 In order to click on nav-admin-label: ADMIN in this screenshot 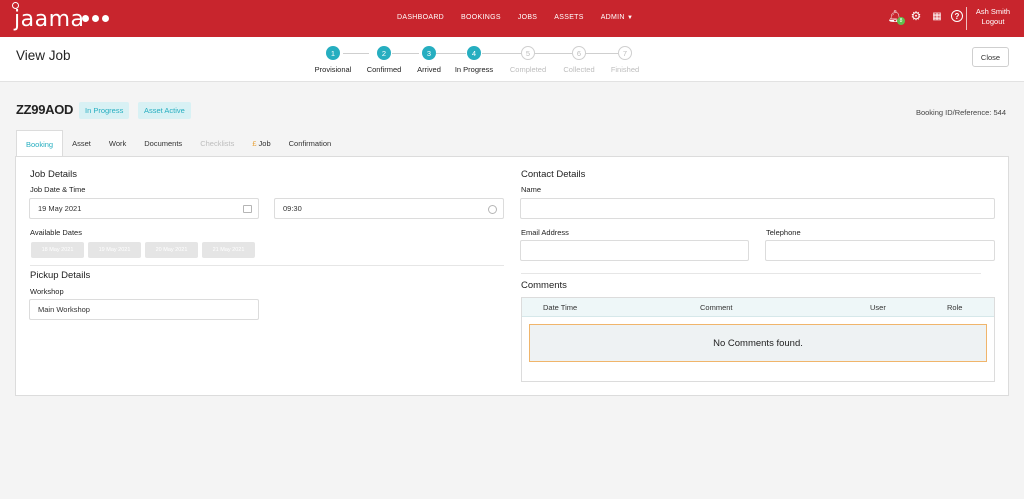, I will do `click(612, 17)`.